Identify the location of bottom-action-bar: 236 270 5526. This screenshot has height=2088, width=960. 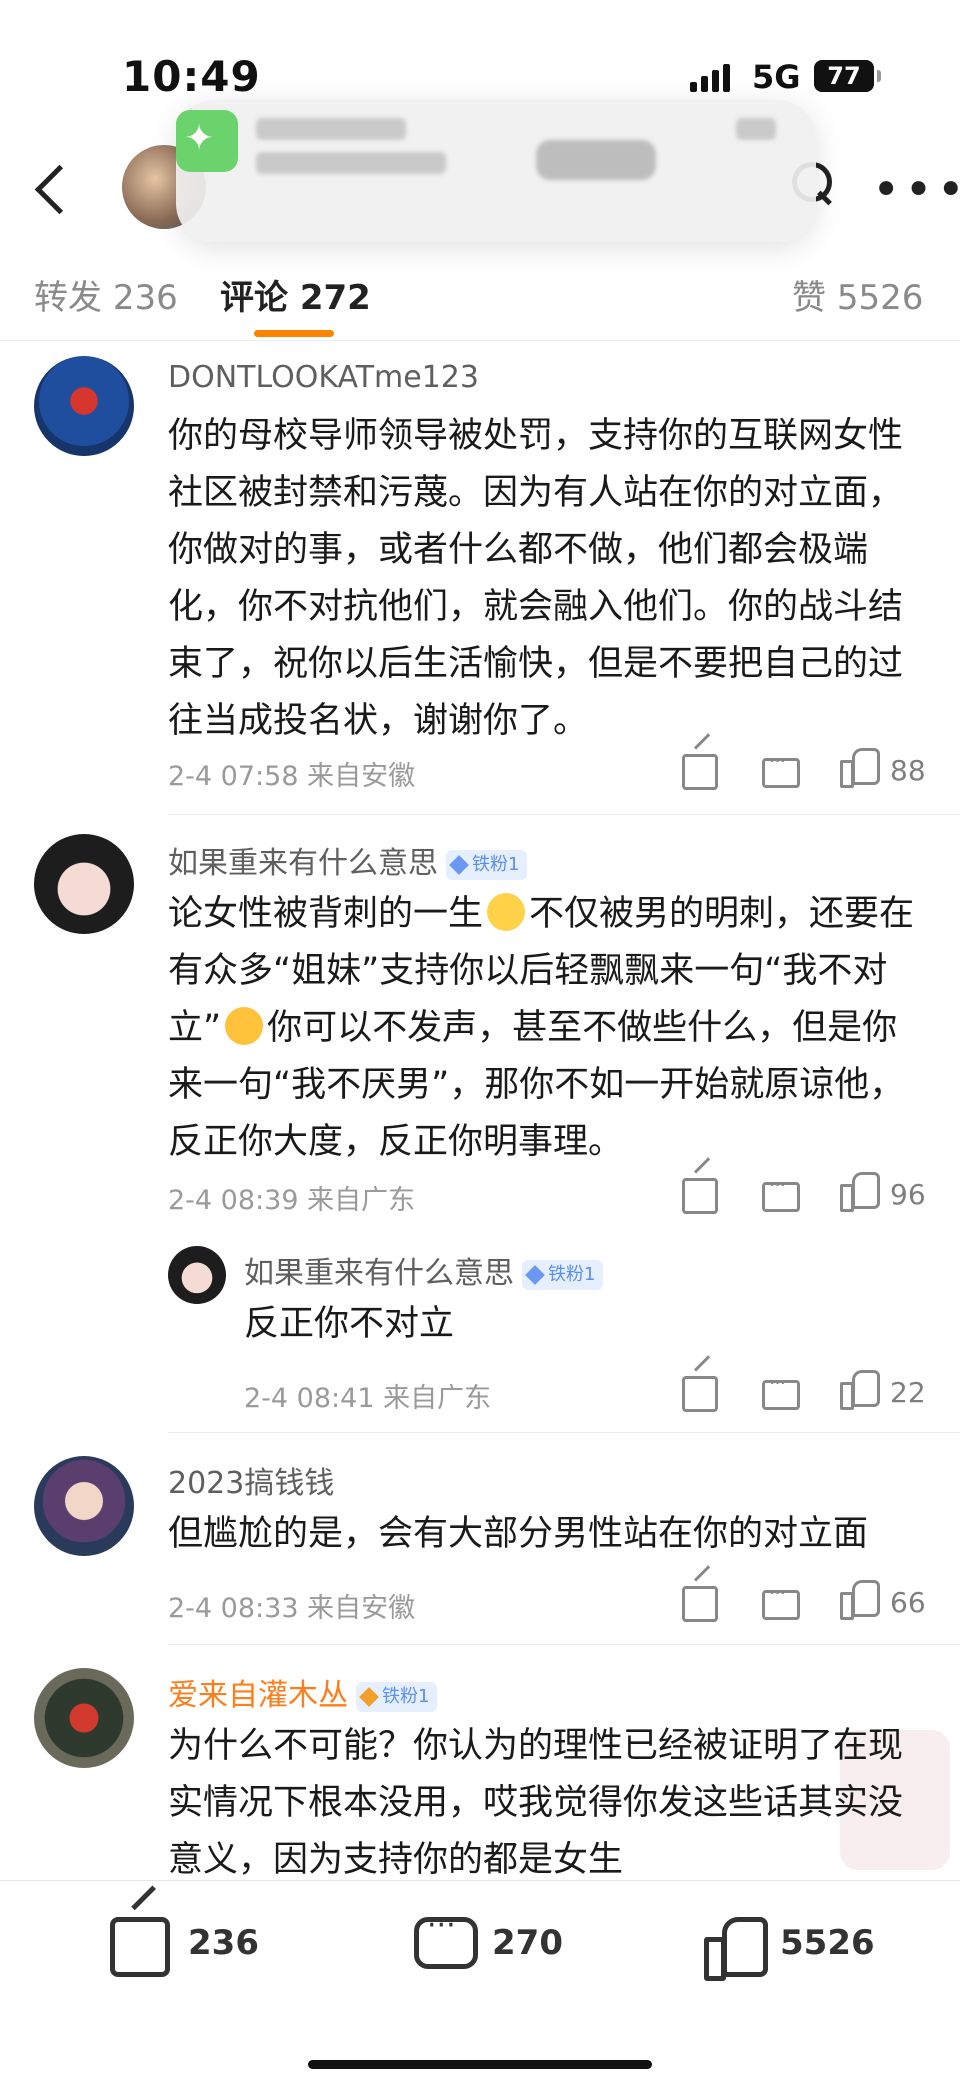
(480, 1984).